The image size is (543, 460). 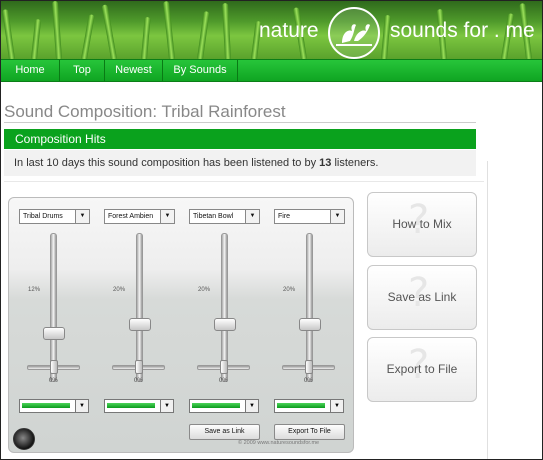 I want to click on channel-2-volume-knob, so click(x=140, y=324).